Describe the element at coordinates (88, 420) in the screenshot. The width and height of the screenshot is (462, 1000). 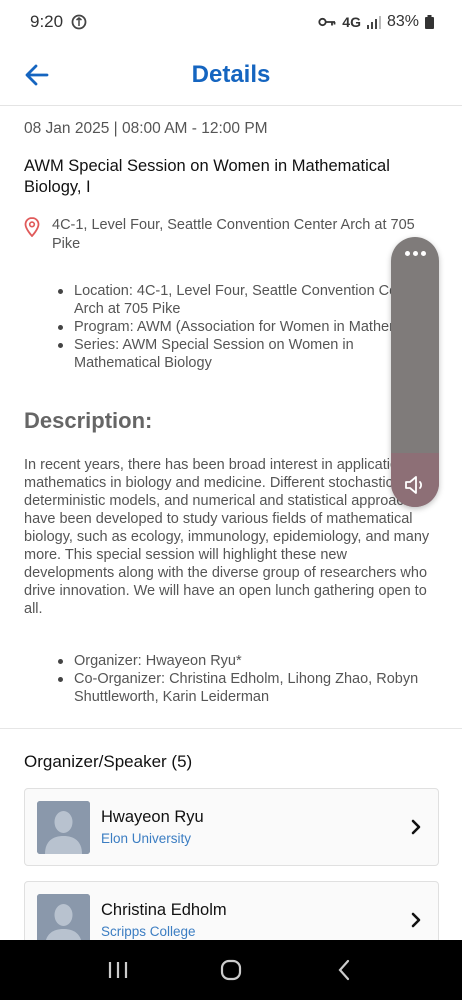
I see `description-heading: Description:` at that location.